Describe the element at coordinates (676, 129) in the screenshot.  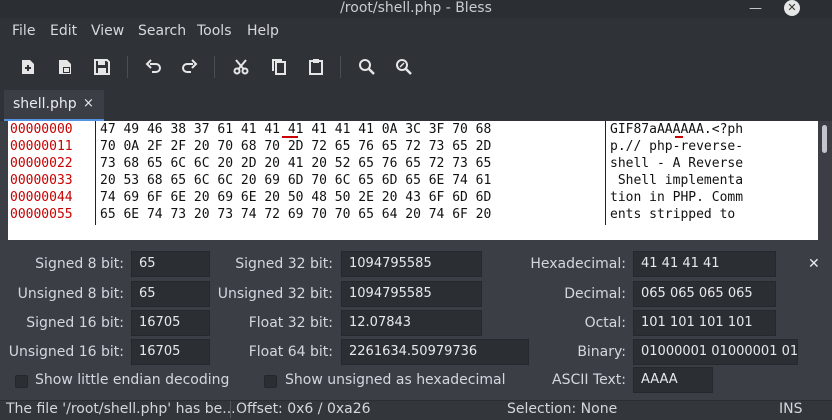
I see `row-ascii: GIF87aAAAAAA.<?ph` at that location.